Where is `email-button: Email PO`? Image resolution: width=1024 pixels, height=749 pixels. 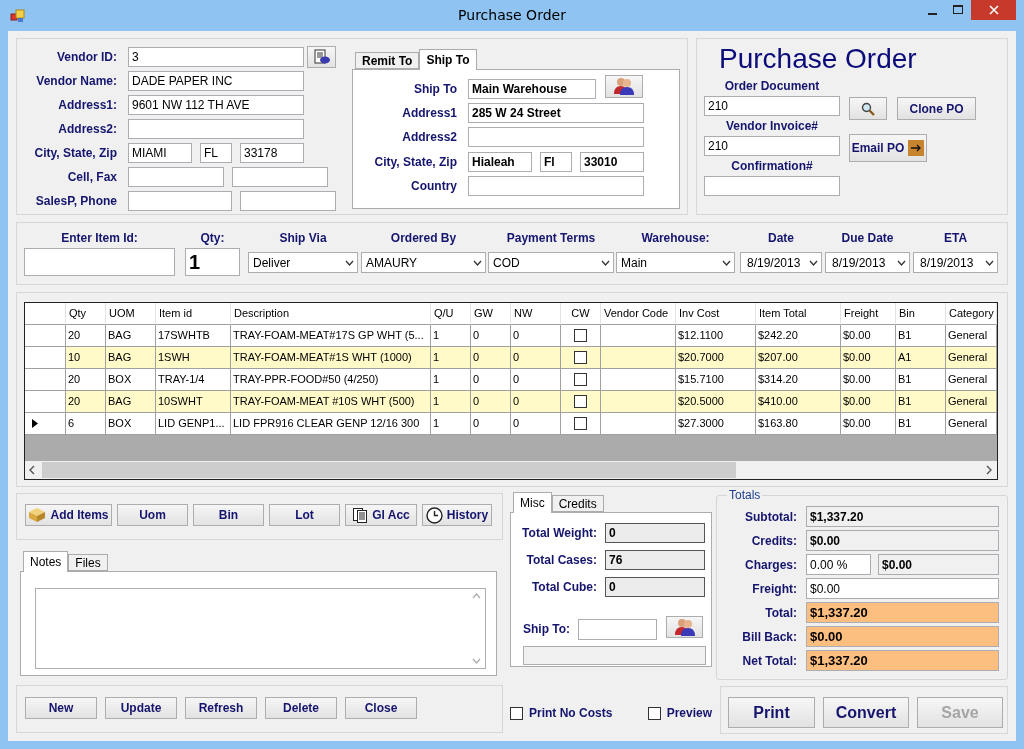
email-button: Email PO is located at coordinates (888, 148).